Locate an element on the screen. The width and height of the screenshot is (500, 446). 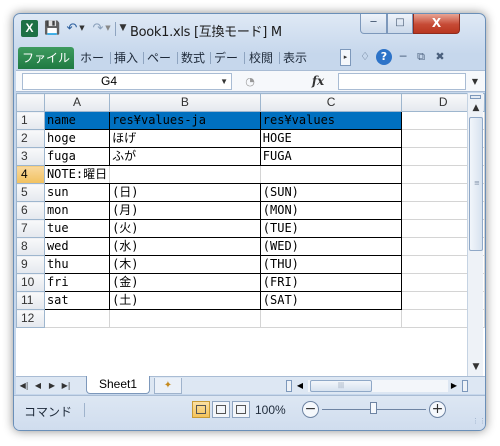
redo-dropdown-icon: ▼ is located at coordinates (108, 28).